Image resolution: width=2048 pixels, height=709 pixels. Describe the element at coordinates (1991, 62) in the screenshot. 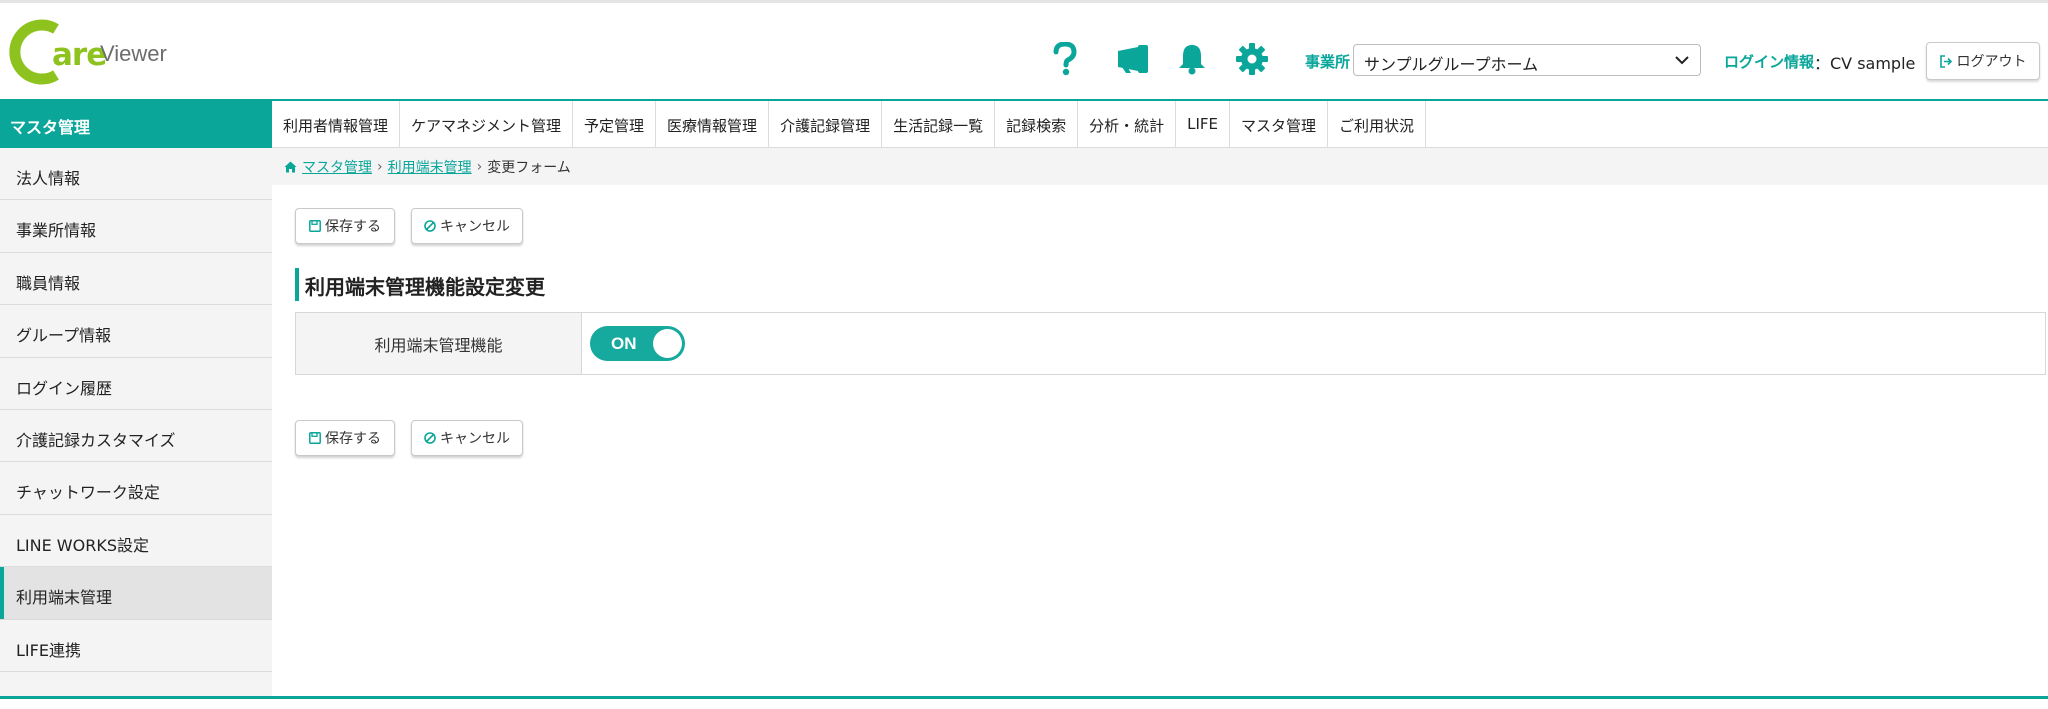

I see `logout-label: ログアウト` at that location.